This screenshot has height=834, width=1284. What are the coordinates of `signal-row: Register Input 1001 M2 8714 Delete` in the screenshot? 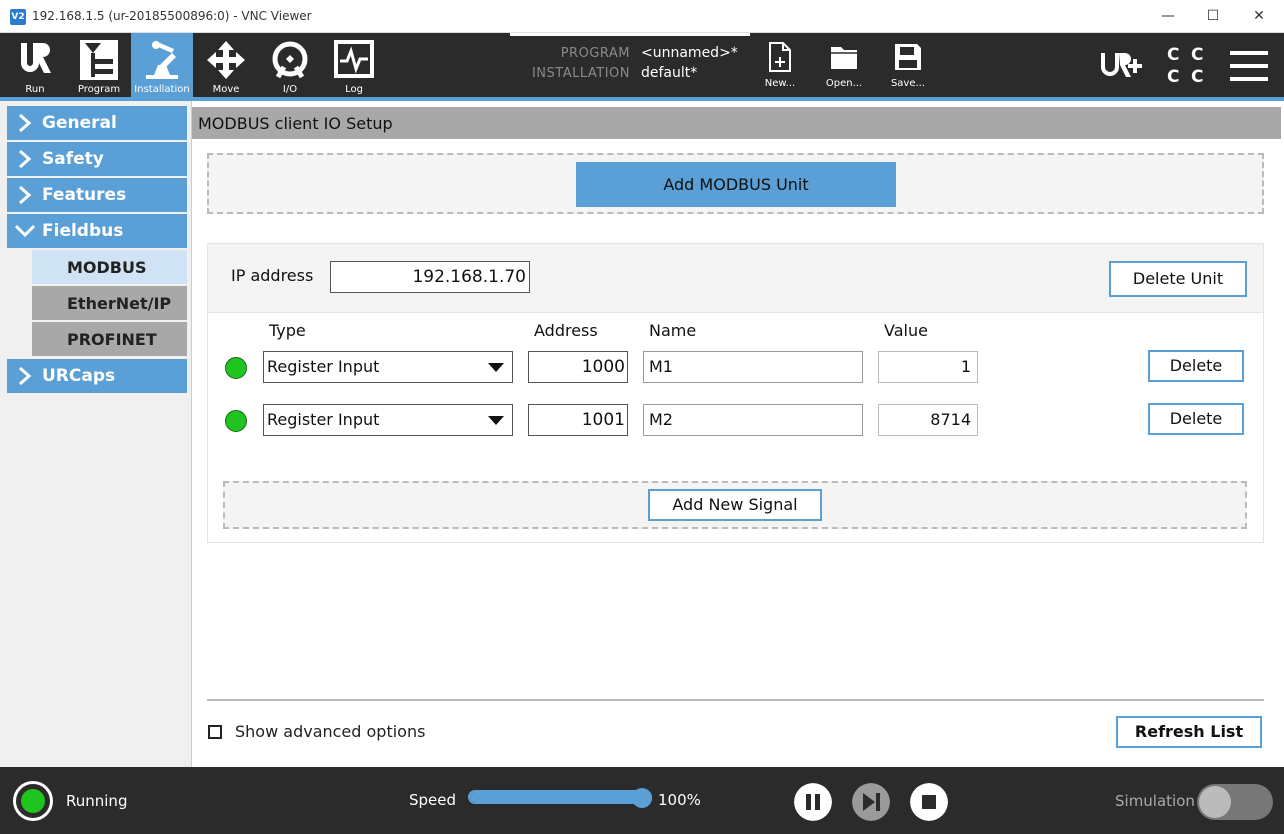 It's located at (735, 420).